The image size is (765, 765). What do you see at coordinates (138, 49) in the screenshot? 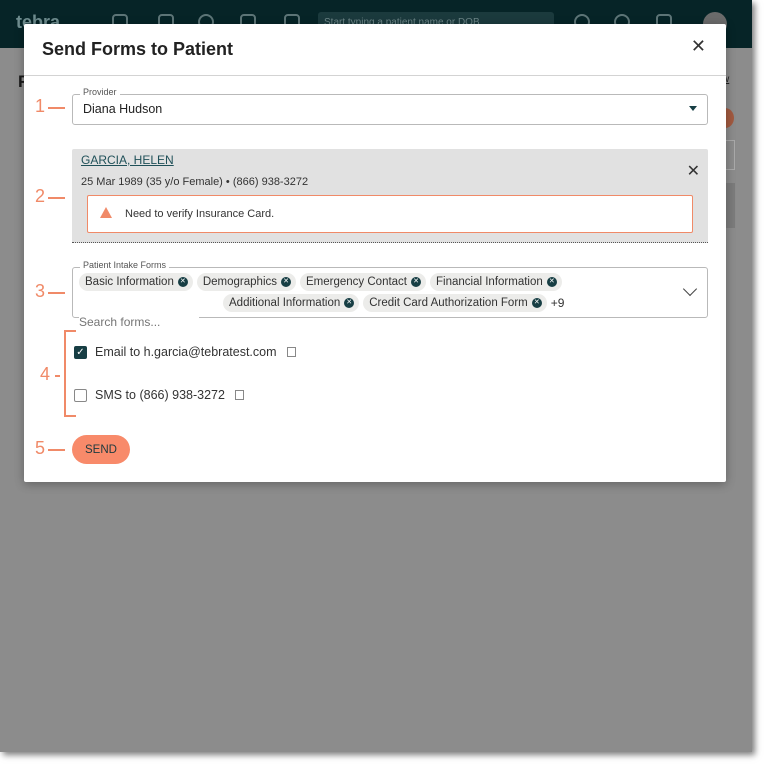
I see `modal-title: Send Forms to Patient` at bounding box center [138, 49].